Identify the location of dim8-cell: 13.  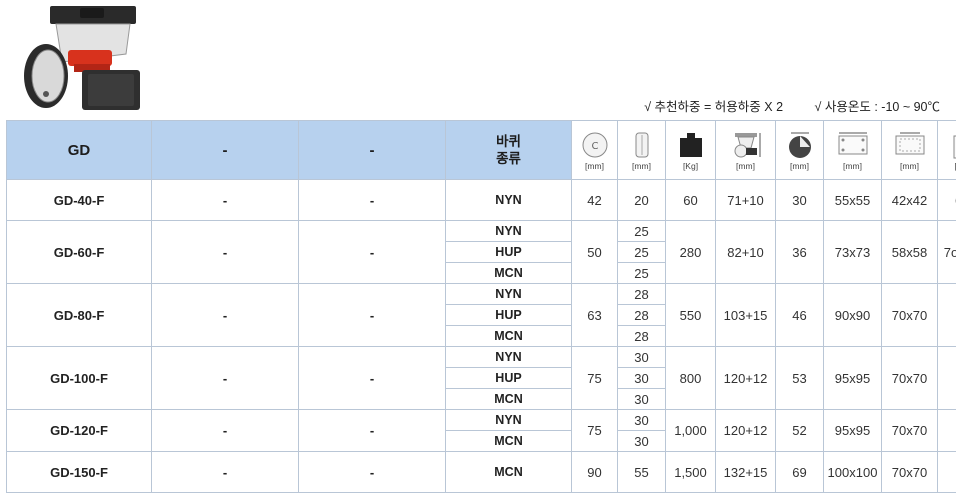
(946, 472).